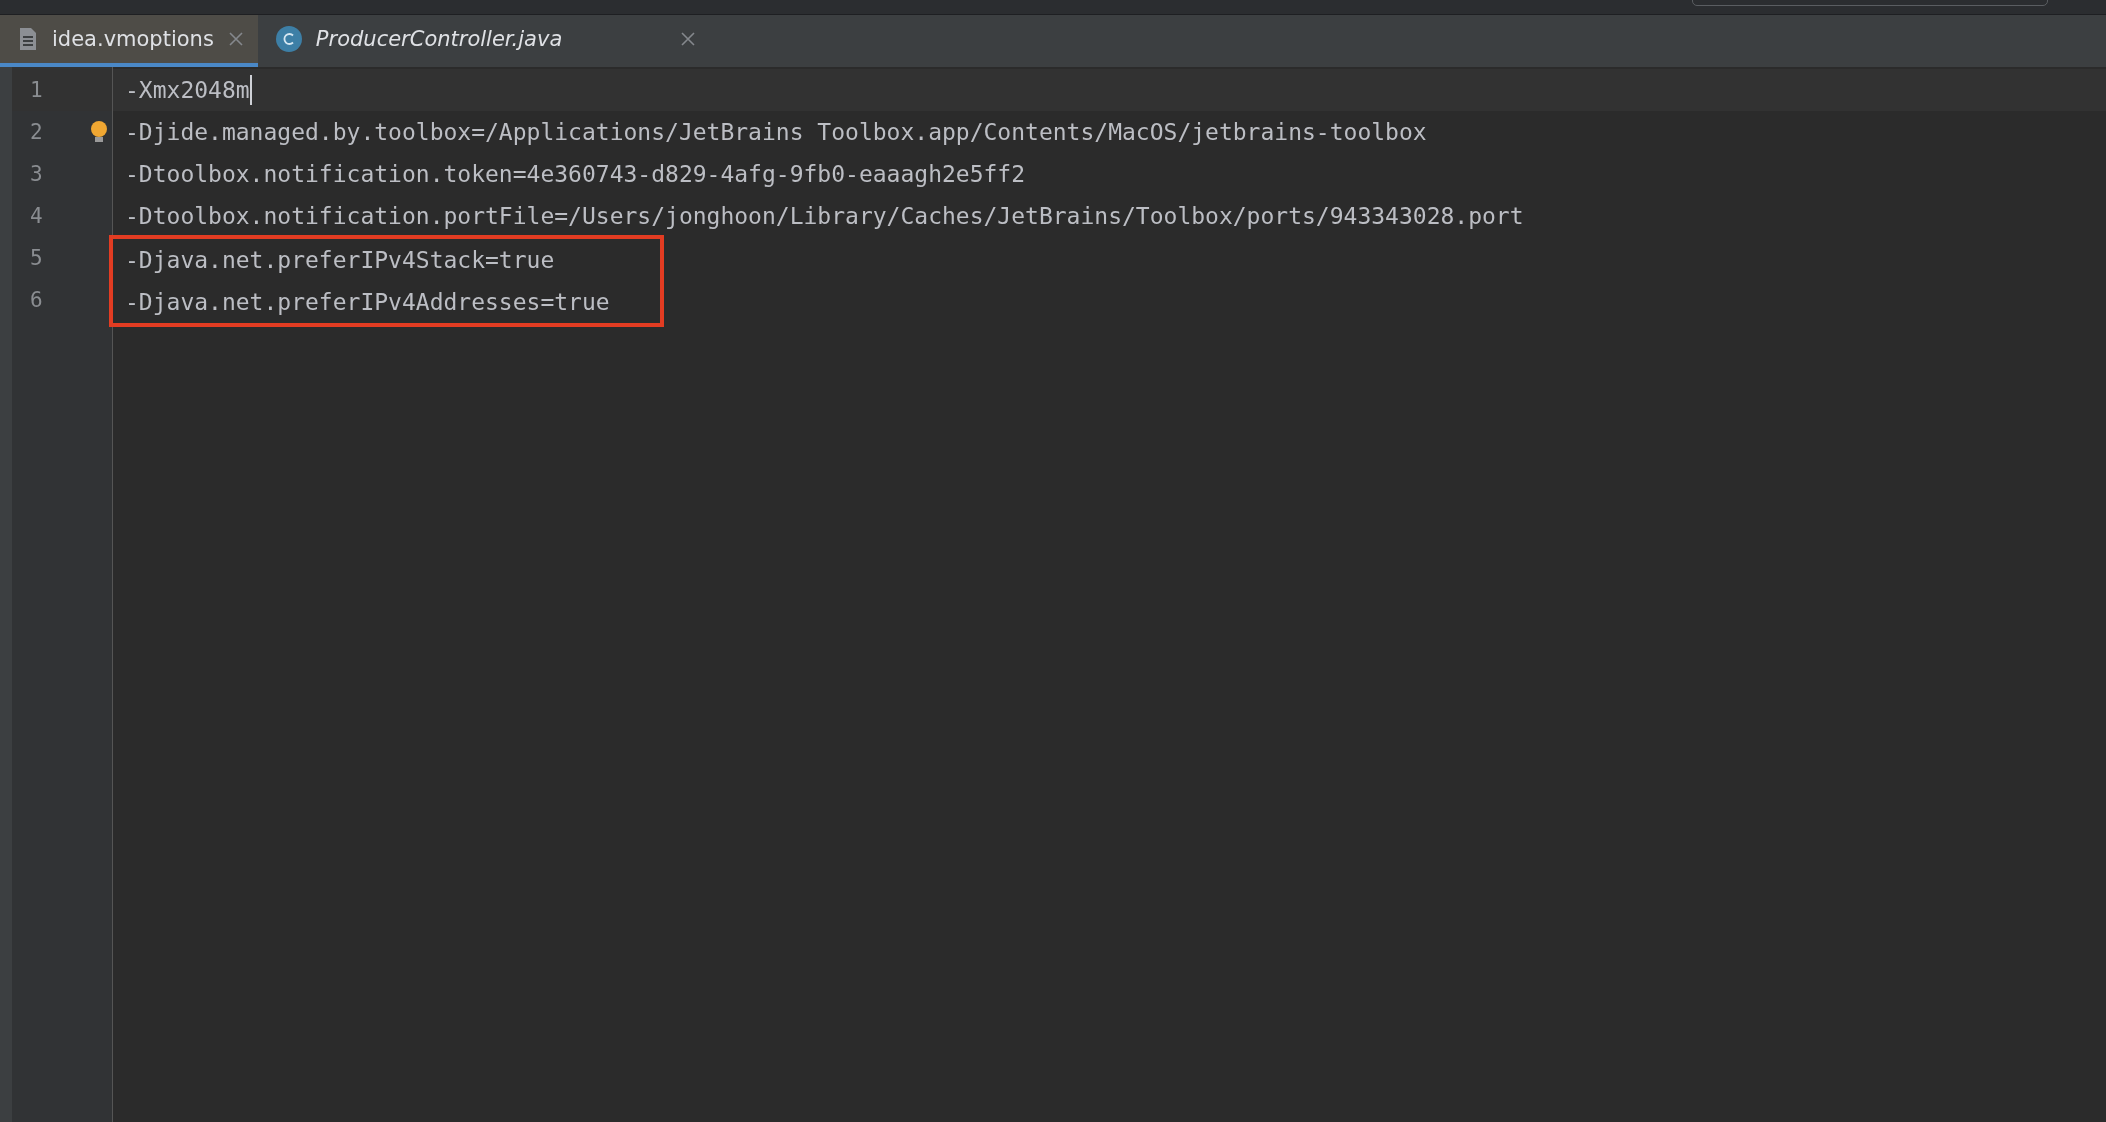 The image size is (2106, 1122). I want to click on file-icon, so click(28, 39).